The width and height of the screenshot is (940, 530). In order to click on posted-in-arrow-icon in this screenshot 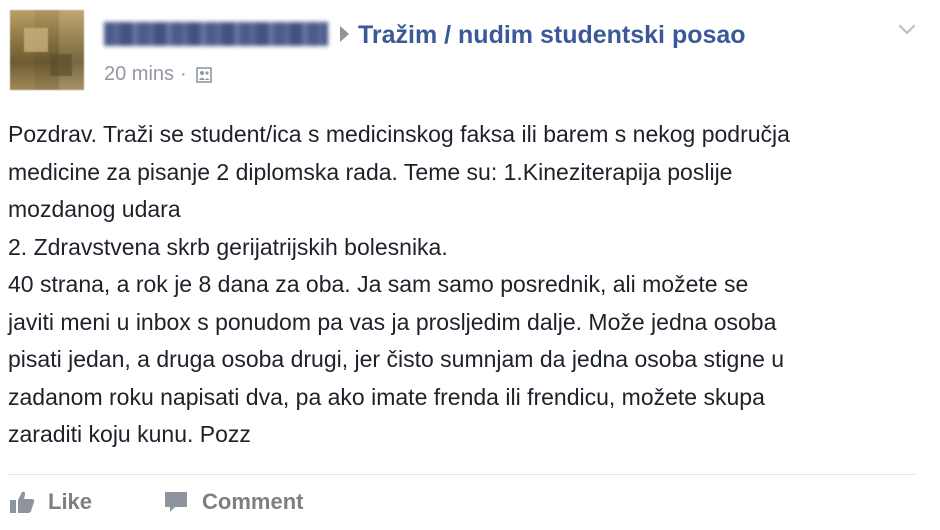, I will do `click(344, 34)`.